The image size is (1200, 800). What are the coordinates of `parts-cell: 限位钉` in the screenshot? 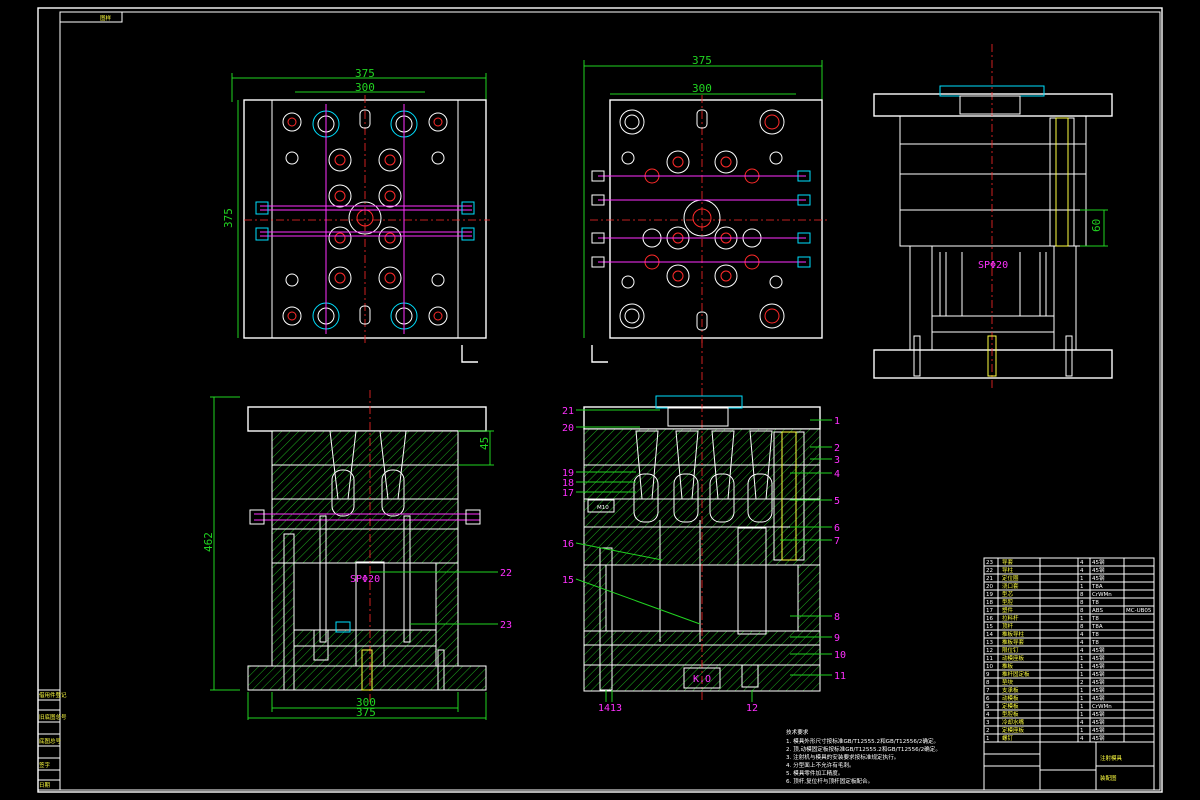 It's located at (1010, 650).